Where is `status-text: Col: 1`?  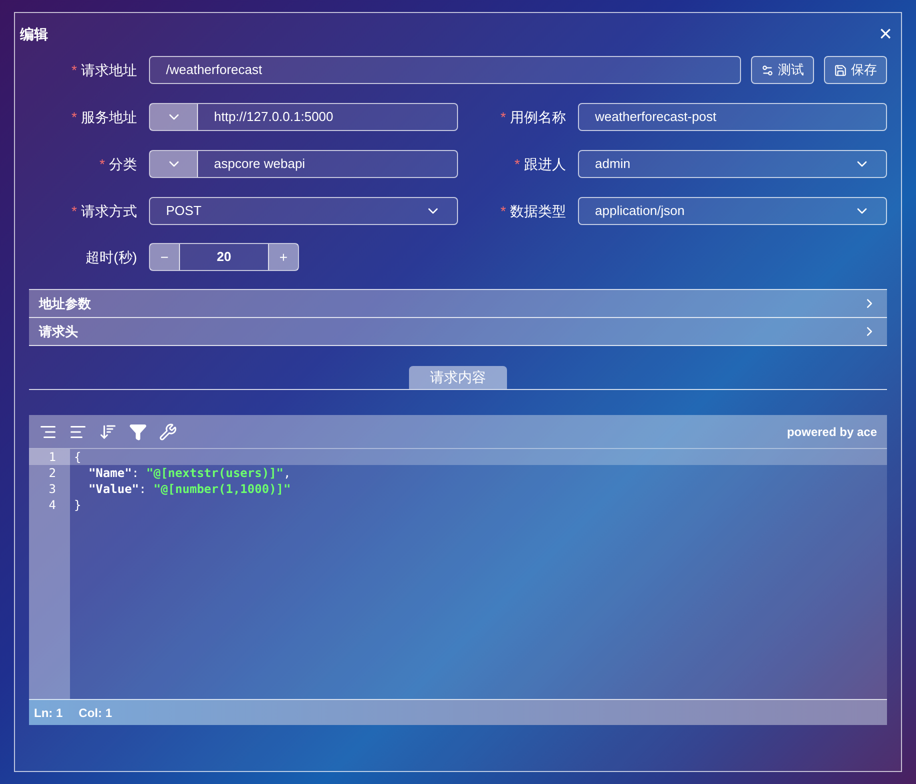
status-text: Col: 1 is located at coordinates (95, 713).